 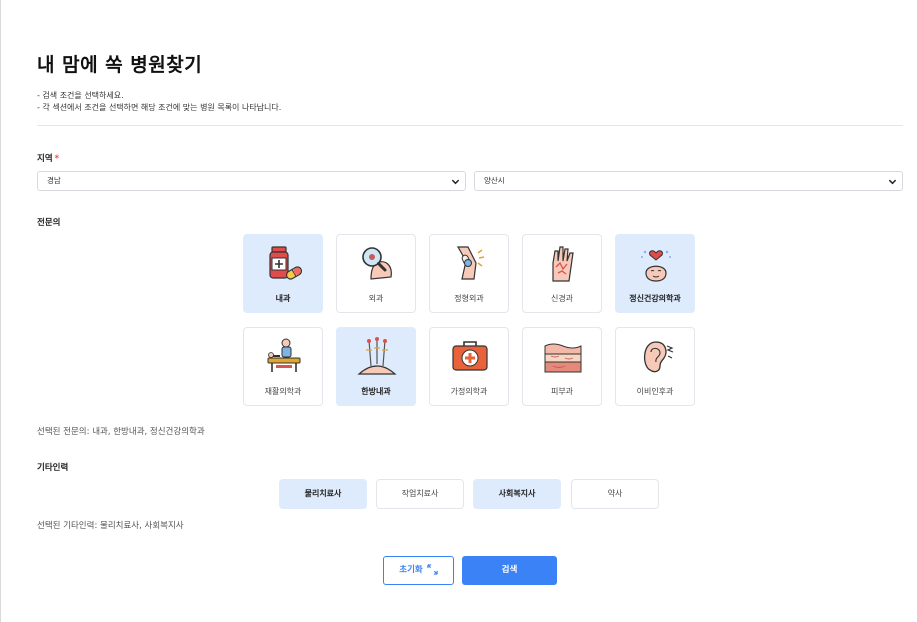 I want to click on rehab-therapy-icon, so click(x=284, y=355).